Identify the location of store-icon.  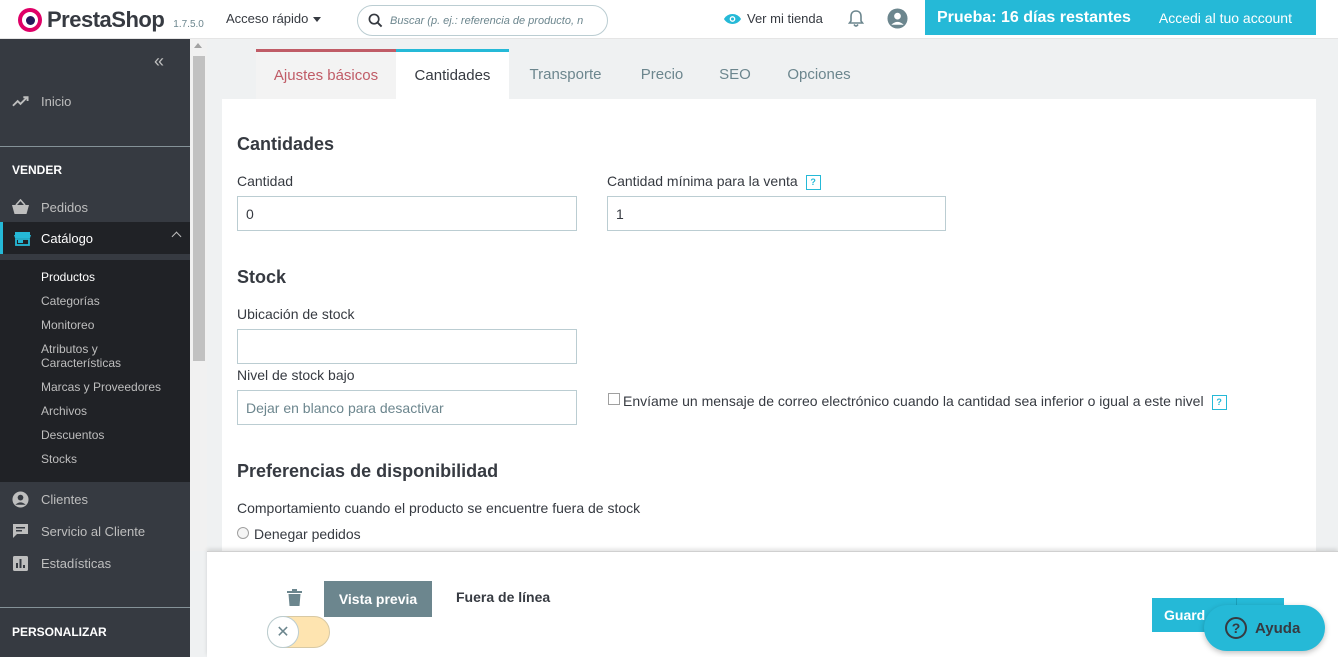
(22, 238).